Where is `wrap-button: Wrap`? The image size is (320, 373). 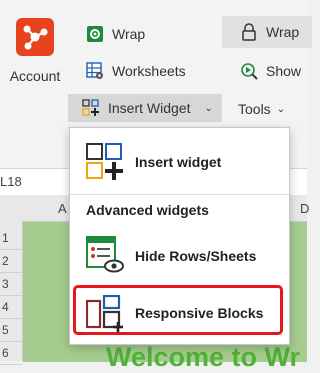 wrap-button: Wrap is located at coordinates (115, 34).